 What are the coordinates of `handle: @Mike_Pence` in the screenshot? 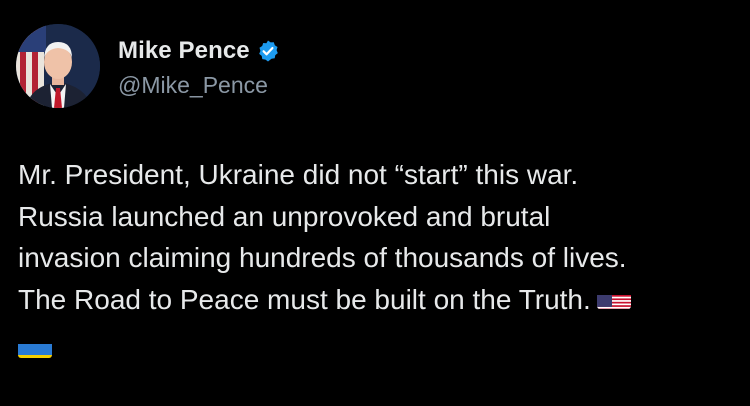 It's located at (199, 85).